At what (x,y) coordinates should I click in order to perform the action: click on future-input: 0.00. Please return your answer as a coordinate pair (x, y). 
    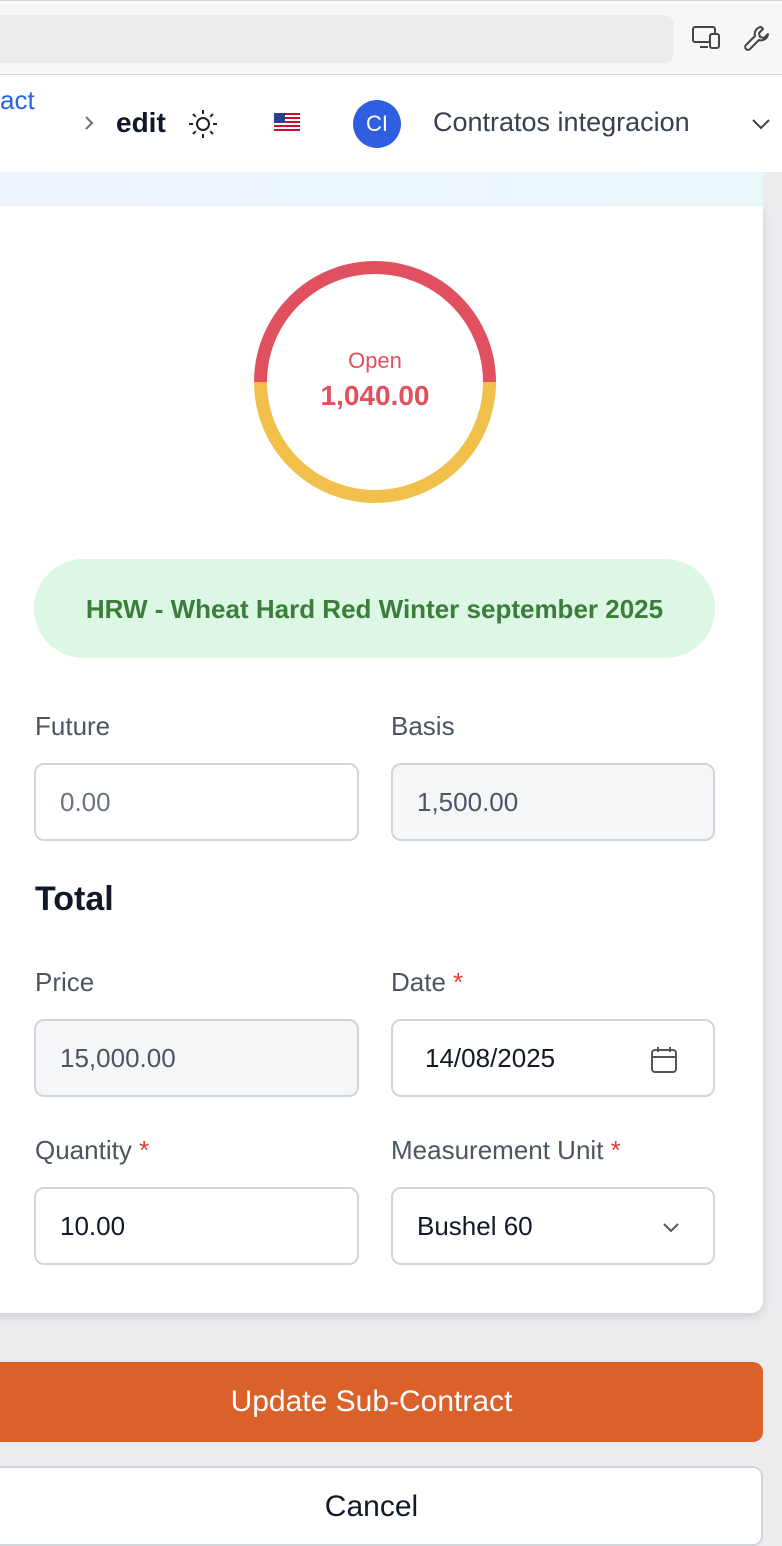
    Looking at the image, I should click on (196, 802).